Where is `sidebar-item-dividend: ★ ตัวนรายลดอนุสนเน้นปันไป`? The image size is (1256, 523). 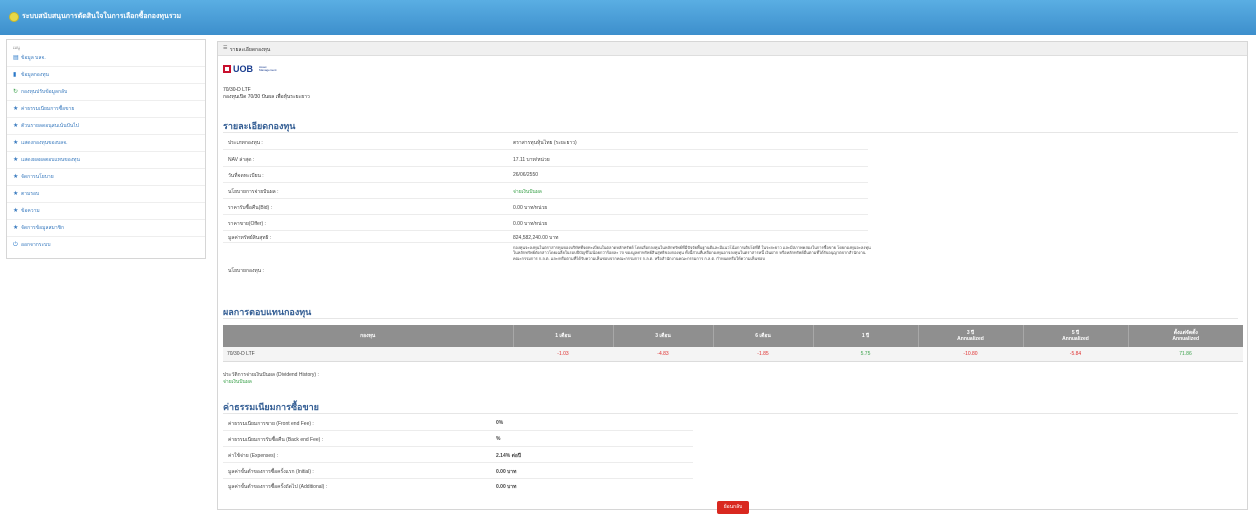
sidebar-item-dividend: ★ ตัวนรายลดอนุสนเน้นปันไป is located at coordinates (106, 126).